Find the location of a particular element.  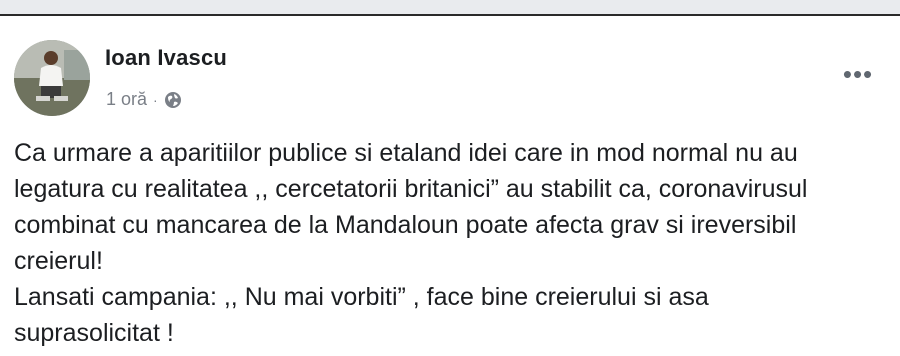

post-meta: 1 oră · is located at coordinates (144, 99).